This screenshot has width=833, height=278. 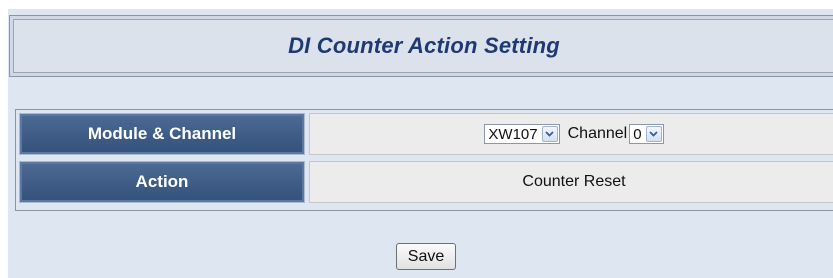 I want to click on channel-label: Channel, so click(x=597, y=133).